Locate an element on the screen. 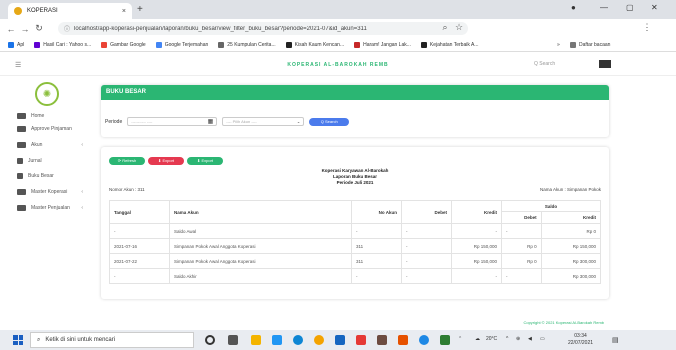 This screenshot has height=350, width=676. sidebar-item-master-penjualan: Master Penjualan ‹ is located at coordinates (50, 208).